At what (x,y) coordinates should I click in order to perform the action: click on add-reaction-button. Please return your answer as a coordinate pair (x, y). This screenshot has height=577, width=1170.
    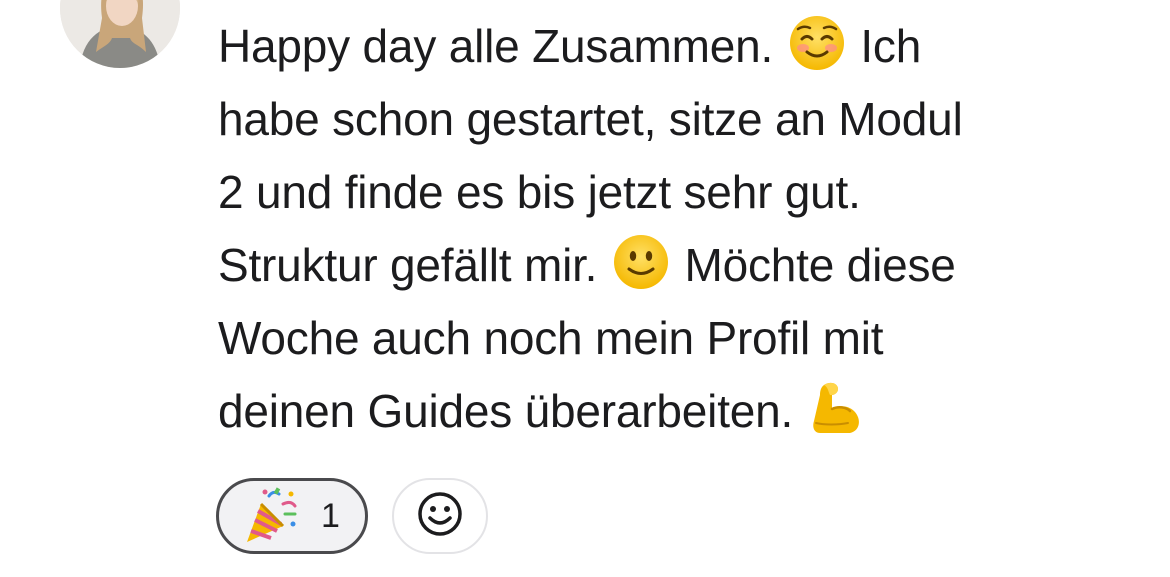
    Looking at the image, I should click on (440, 516).